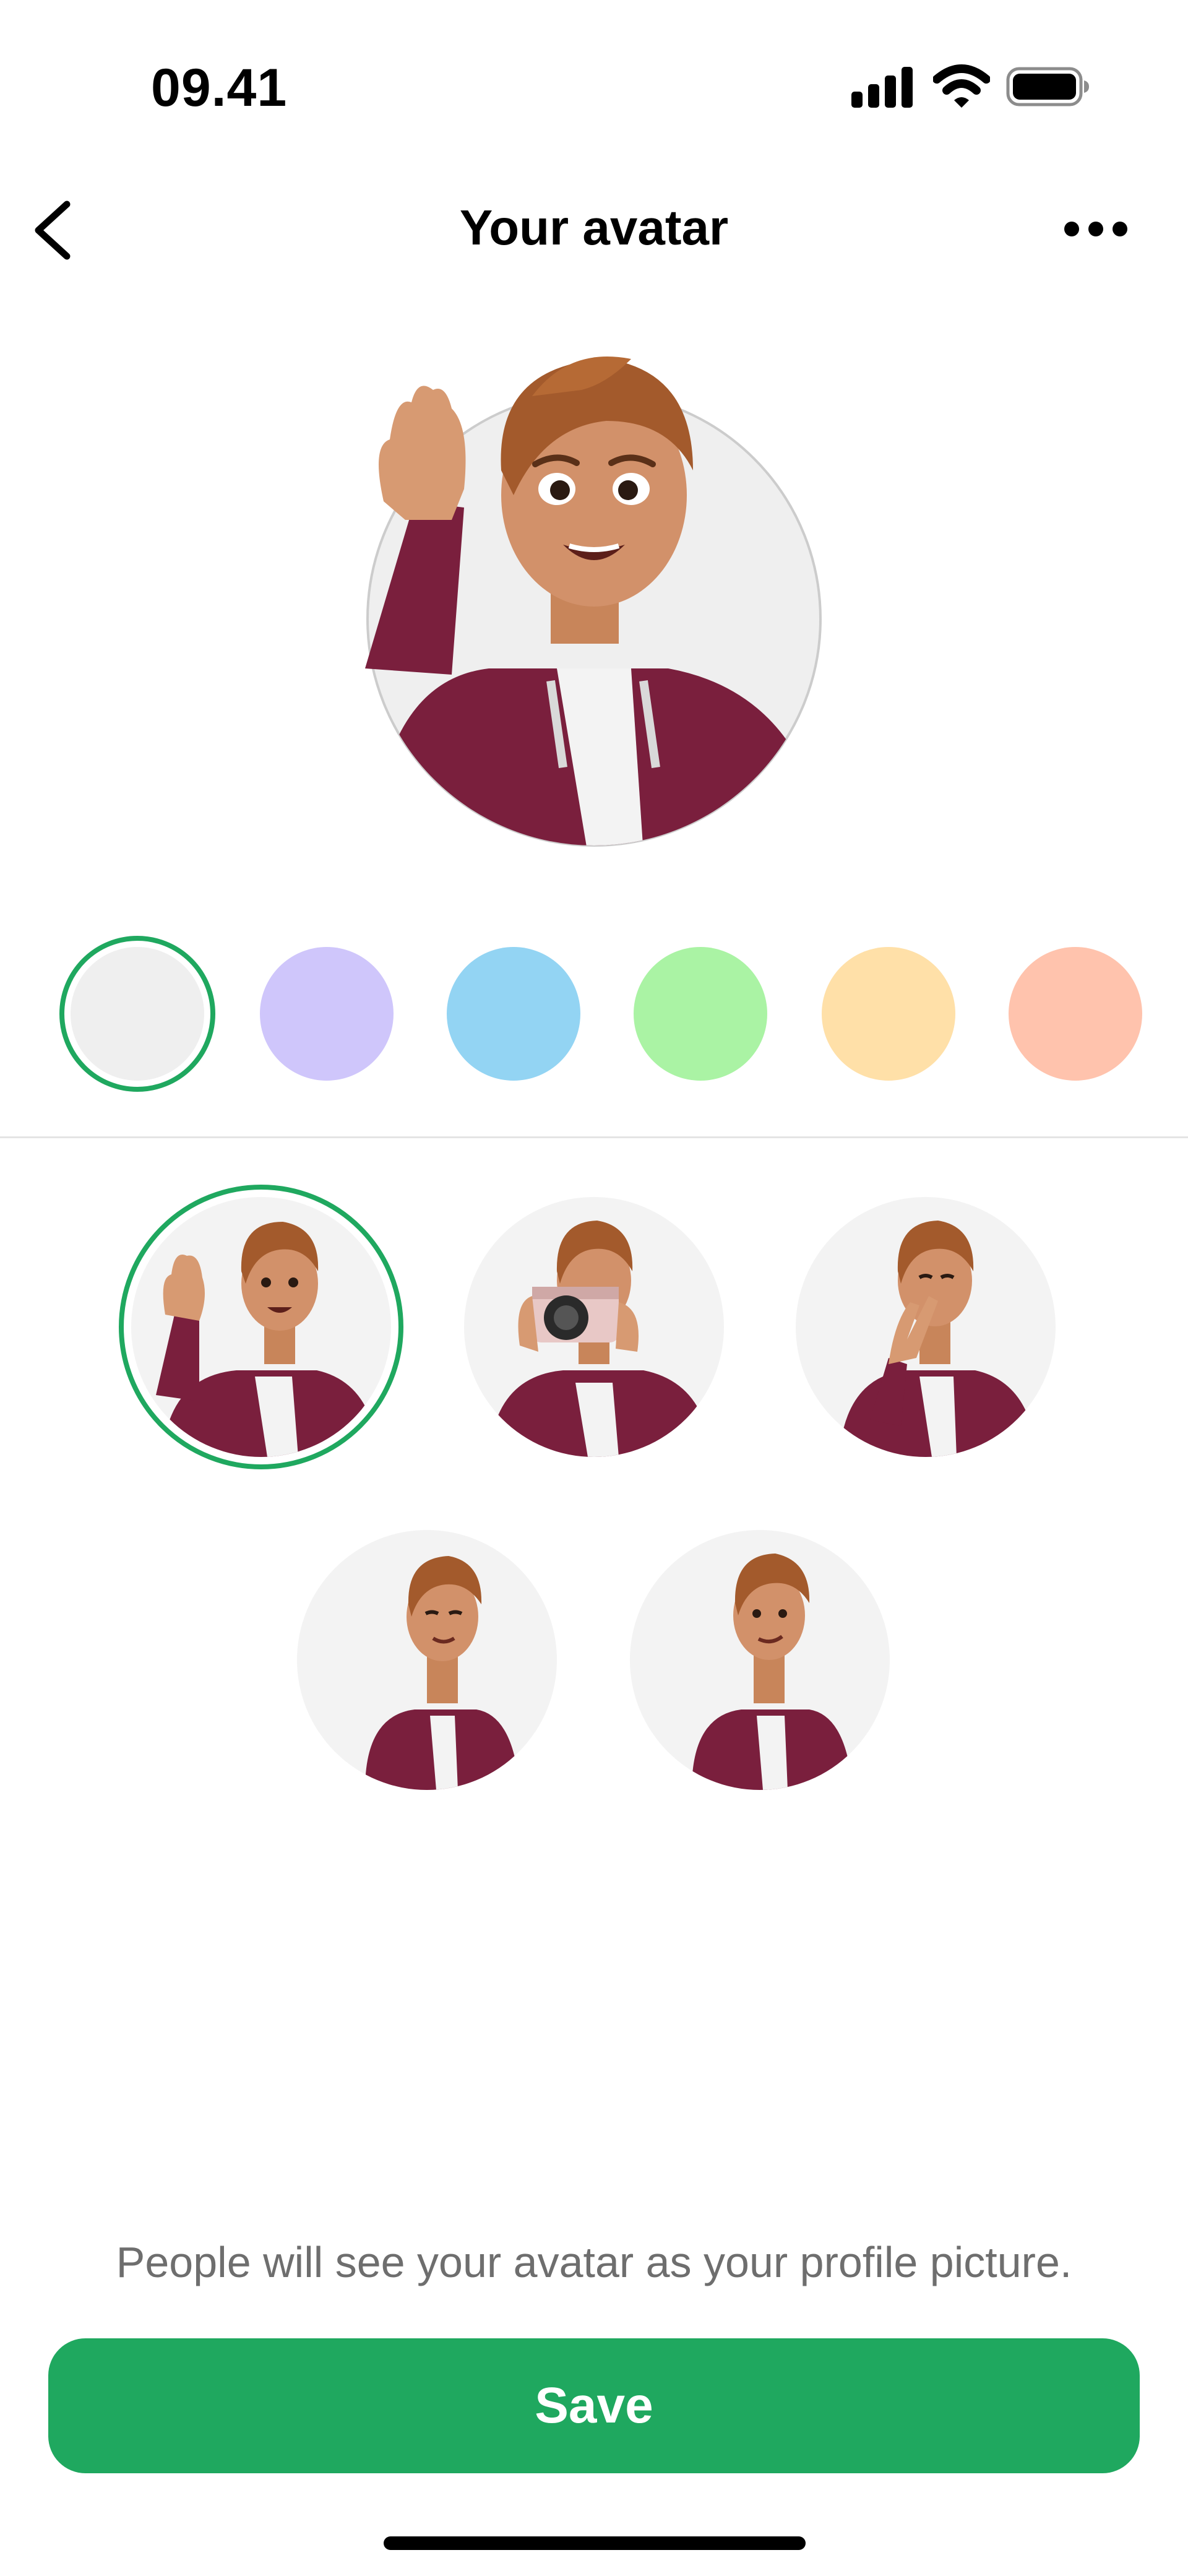 This screenshot has width=1188, height=2576. Describe the element at coordinates (137, 1014) in the screenshot. I see `color-swatch-gray` at that location.